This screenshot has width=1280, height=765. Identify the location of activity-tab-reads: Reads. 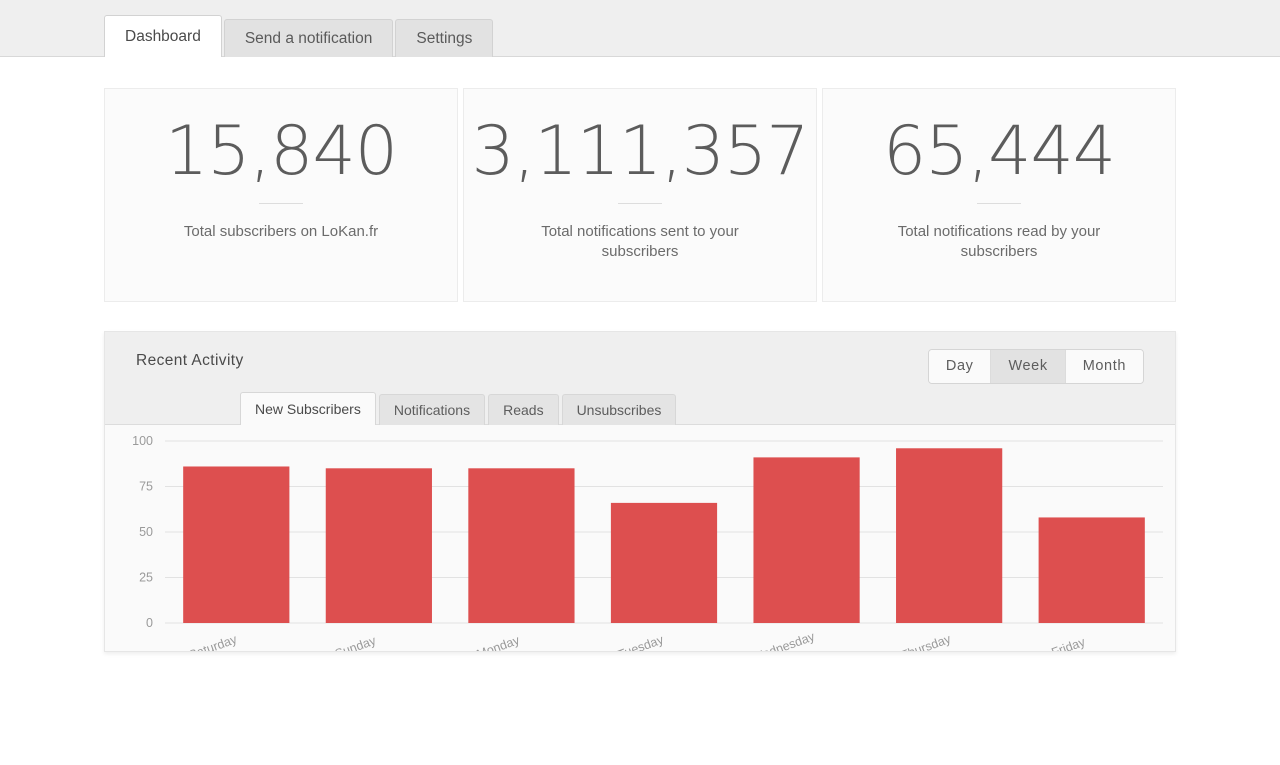
(523, 409).